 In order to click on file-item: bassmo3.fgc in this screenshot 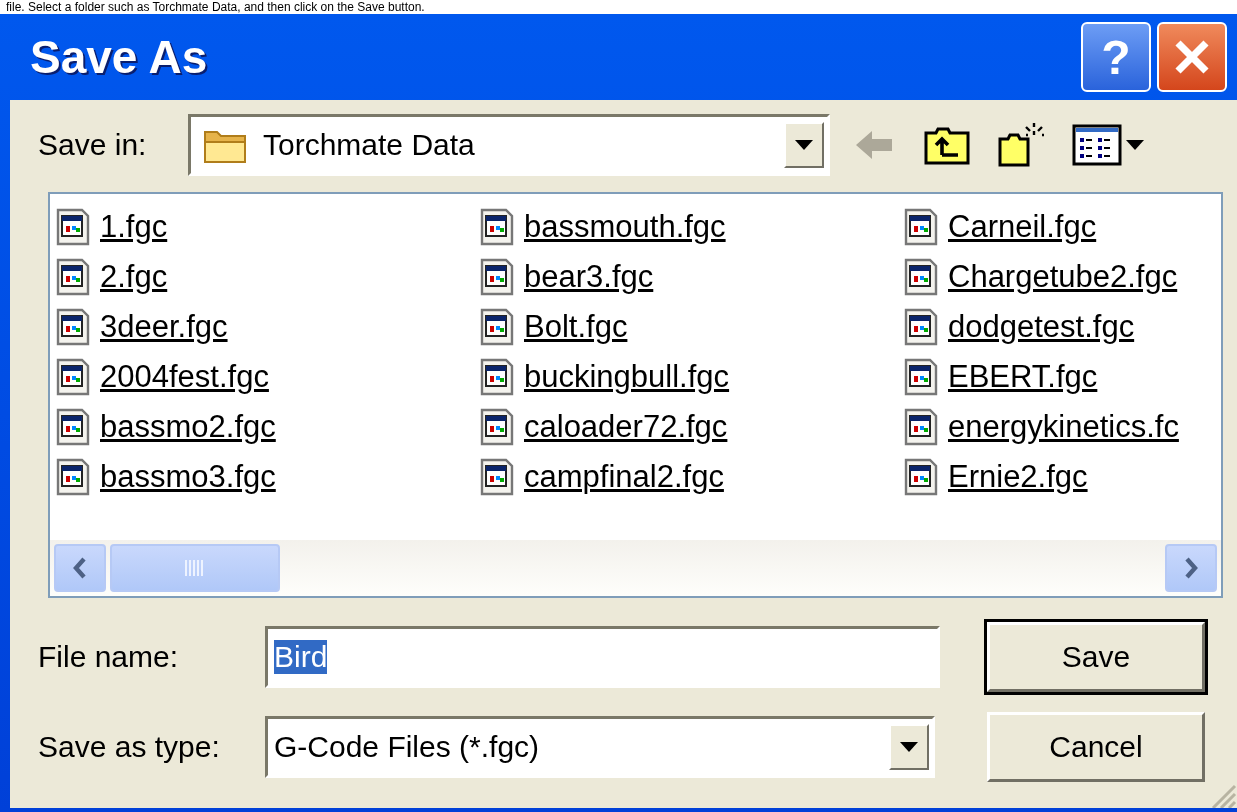, I will do `click(188, 477)`.